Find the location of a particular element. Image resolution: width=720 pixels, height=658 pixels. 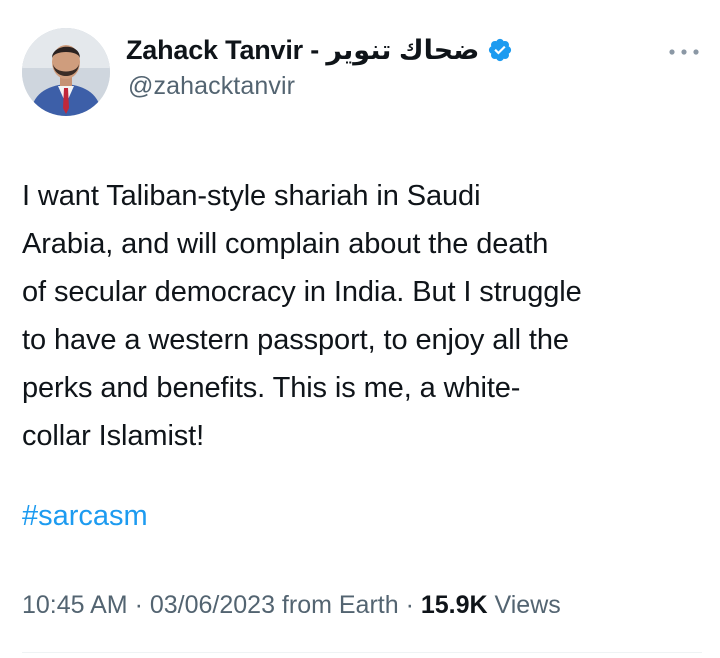

author-name-row: Zahack Tanvir - ضحاك تنوير is located at coordinates (319, 50).